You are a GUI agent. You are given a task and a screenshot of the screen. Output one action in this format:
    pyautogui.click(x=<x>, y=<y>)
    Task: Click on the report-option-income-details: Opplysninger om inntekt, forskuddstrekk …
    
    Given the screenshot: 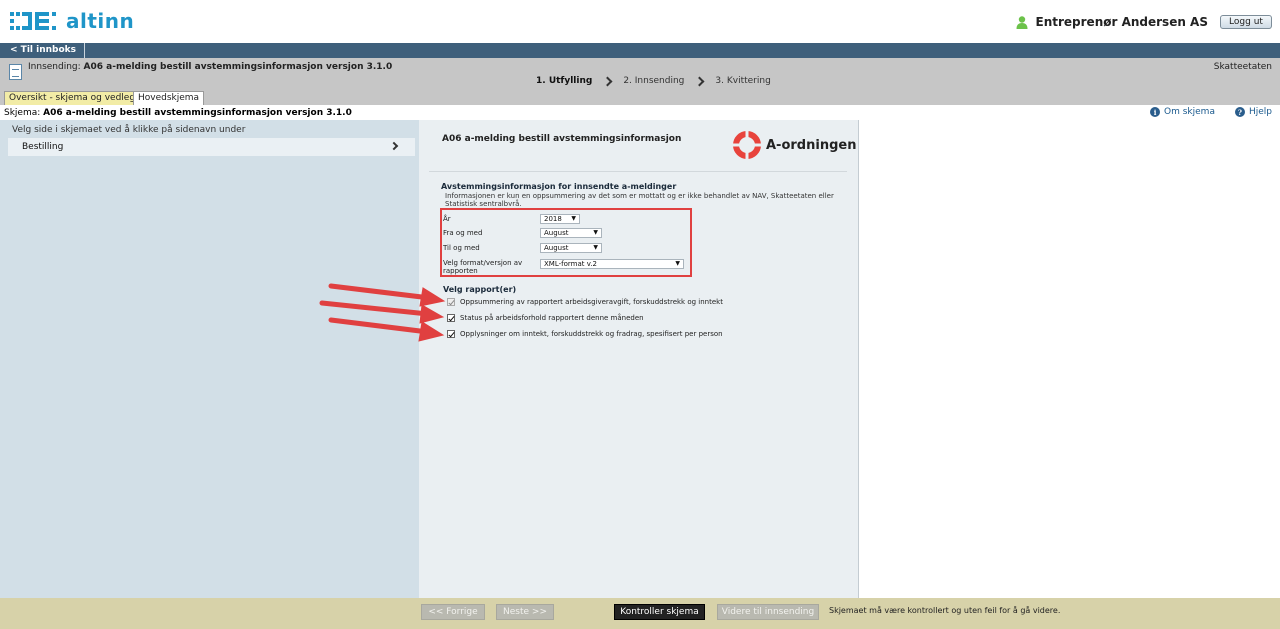 What is the action you would take?
    pyautogui.click(x=585, y=334)
    